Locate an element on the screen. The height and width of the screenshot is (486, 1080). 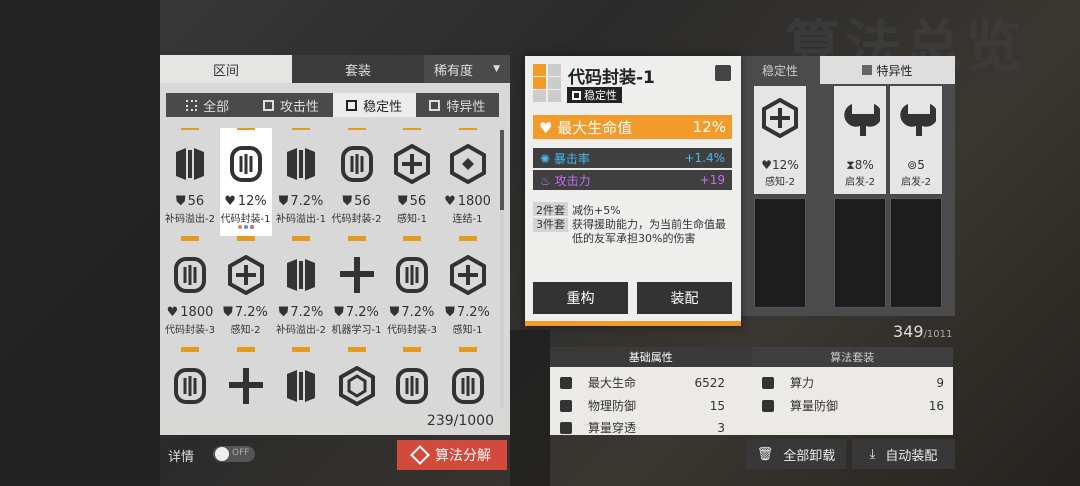
algorithm-card: ⛊ 56 补码溢出-2 is located at coordinates (190, 182).